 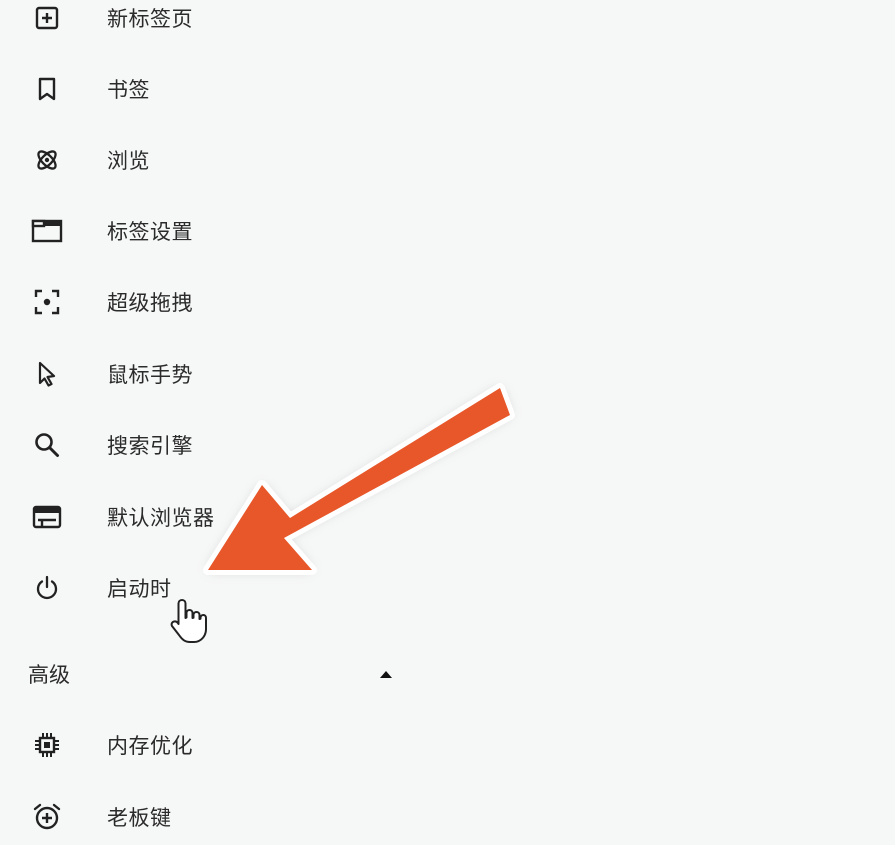 What do you see at coordinates (190, 621) in the screenshot?
I see `hand-cursor-icon` at bounding box center [190, 621].